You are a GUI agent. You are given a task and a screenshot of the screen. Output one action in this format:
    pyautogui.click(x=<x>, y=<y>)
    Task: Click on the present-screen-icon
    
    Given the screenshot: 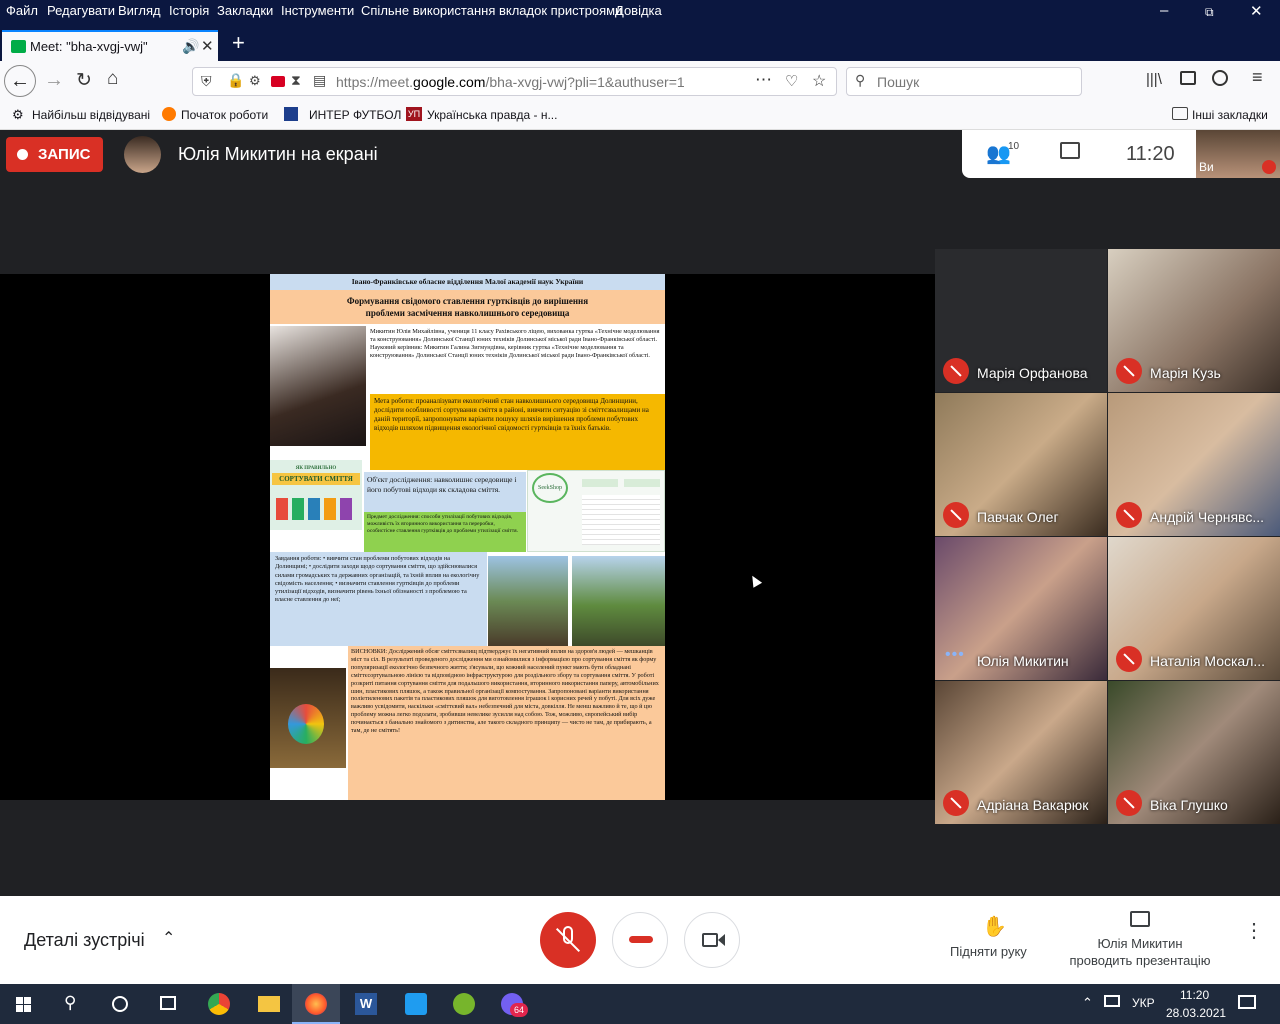 What is the action you would take?
    pyautogui.click(x=1140, y=919)
    